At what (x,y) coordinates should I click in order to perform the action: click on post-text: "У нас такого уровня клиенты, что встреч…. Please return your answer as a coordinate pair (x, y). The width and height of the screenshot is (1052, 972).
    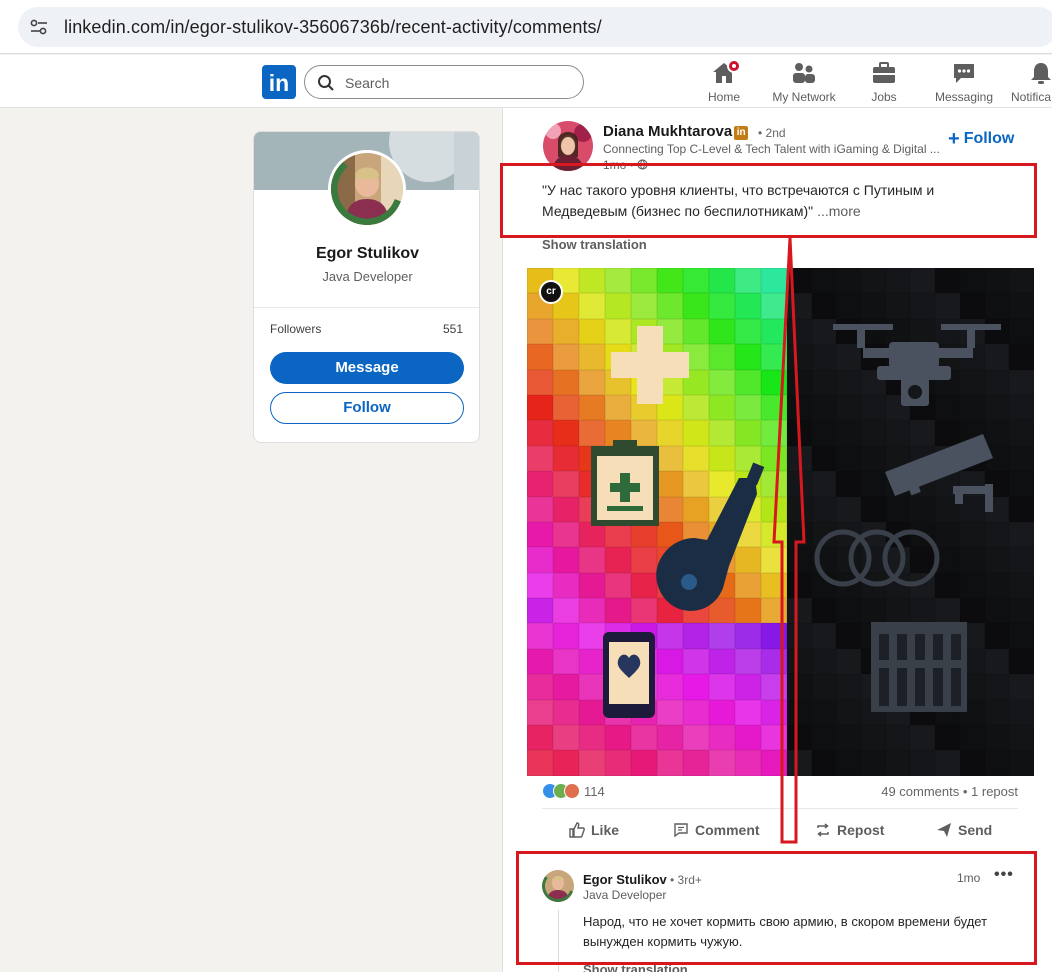
    Looking at the image, I should click on (762, 201).